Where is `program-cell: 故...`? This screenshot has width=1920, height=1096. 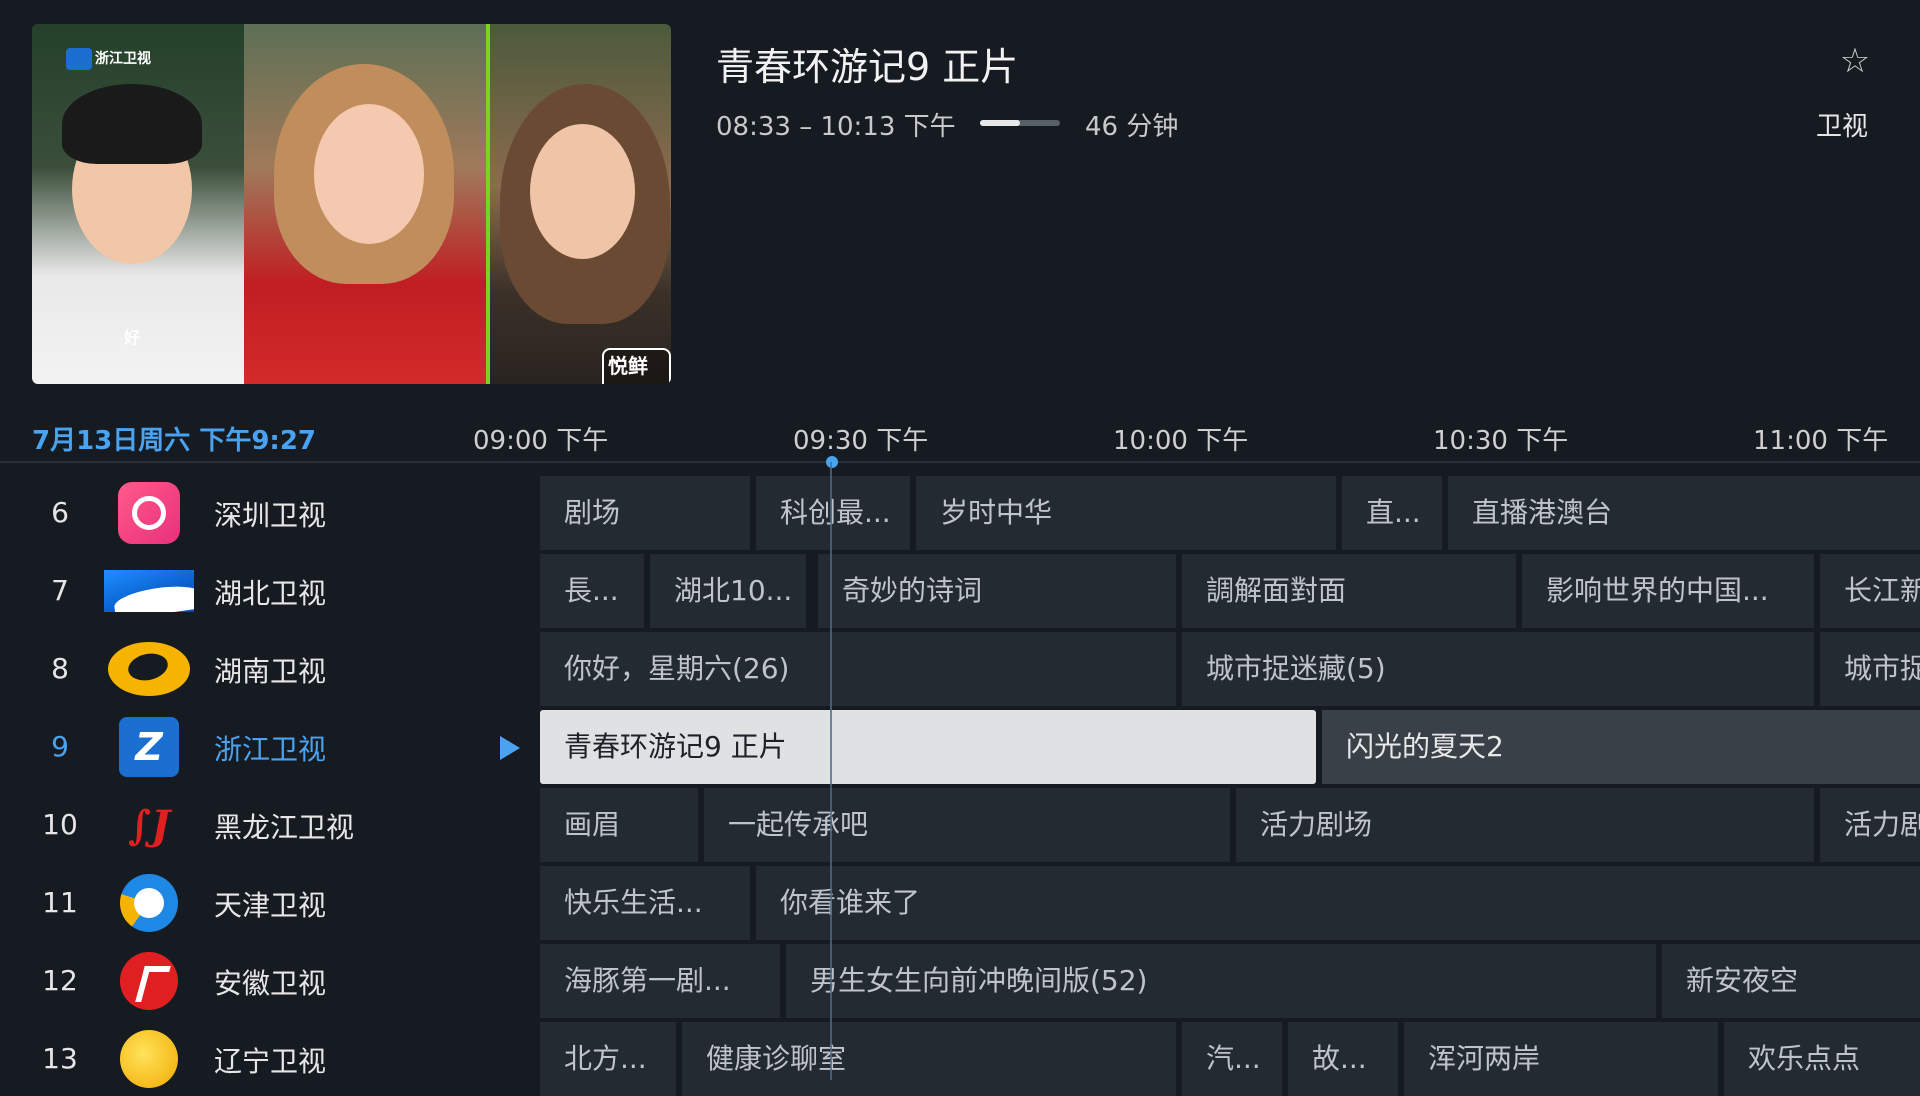 program-cell: 故... is located at coordinates (1343, 1059).